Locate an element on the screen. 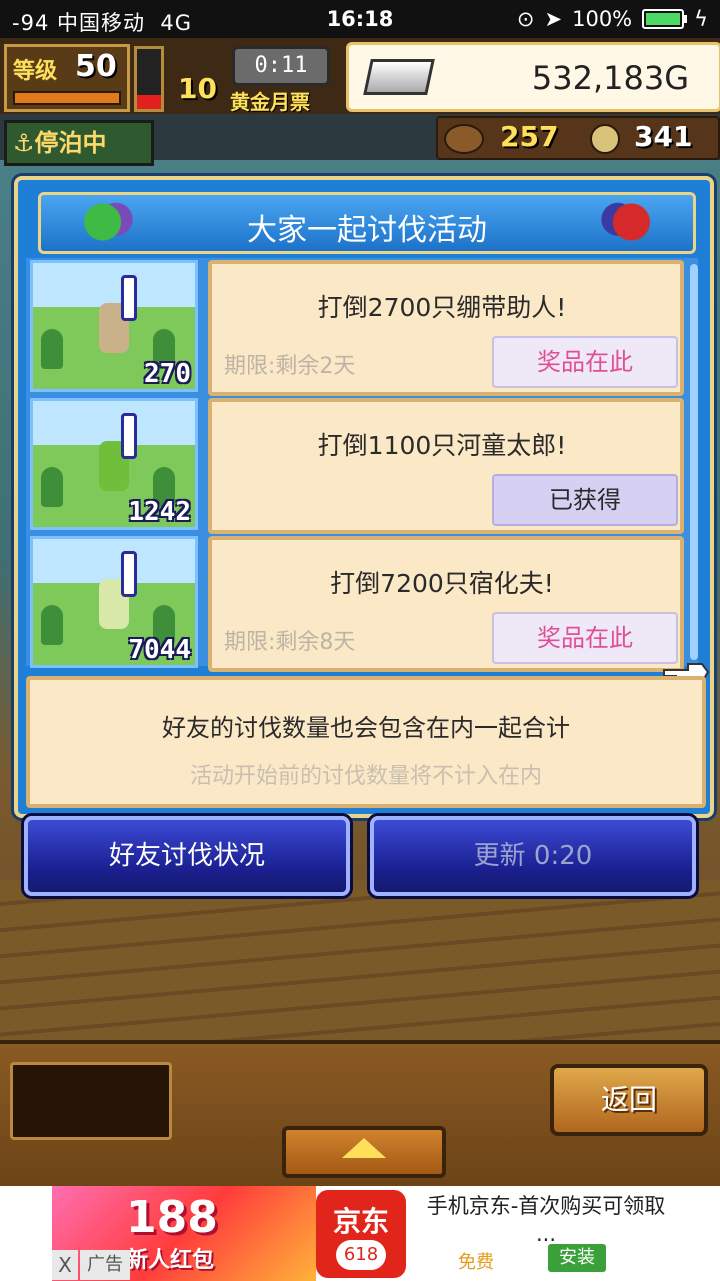 The image size is (720, 1281). ticket-count: 10 is located at coordinates (197, 88).